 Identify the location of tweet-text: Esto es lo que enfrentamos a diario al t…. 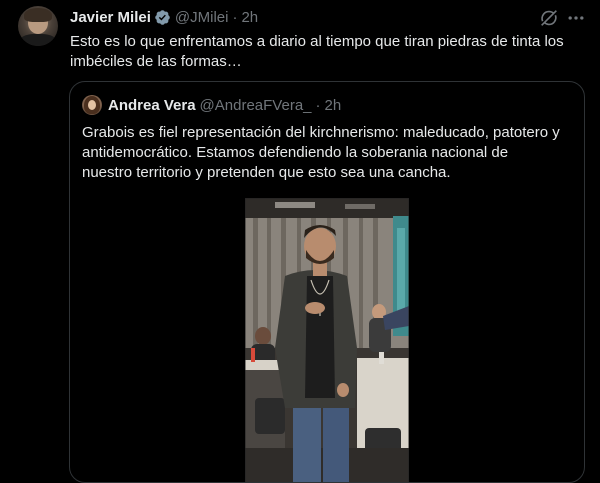
(317, 51).